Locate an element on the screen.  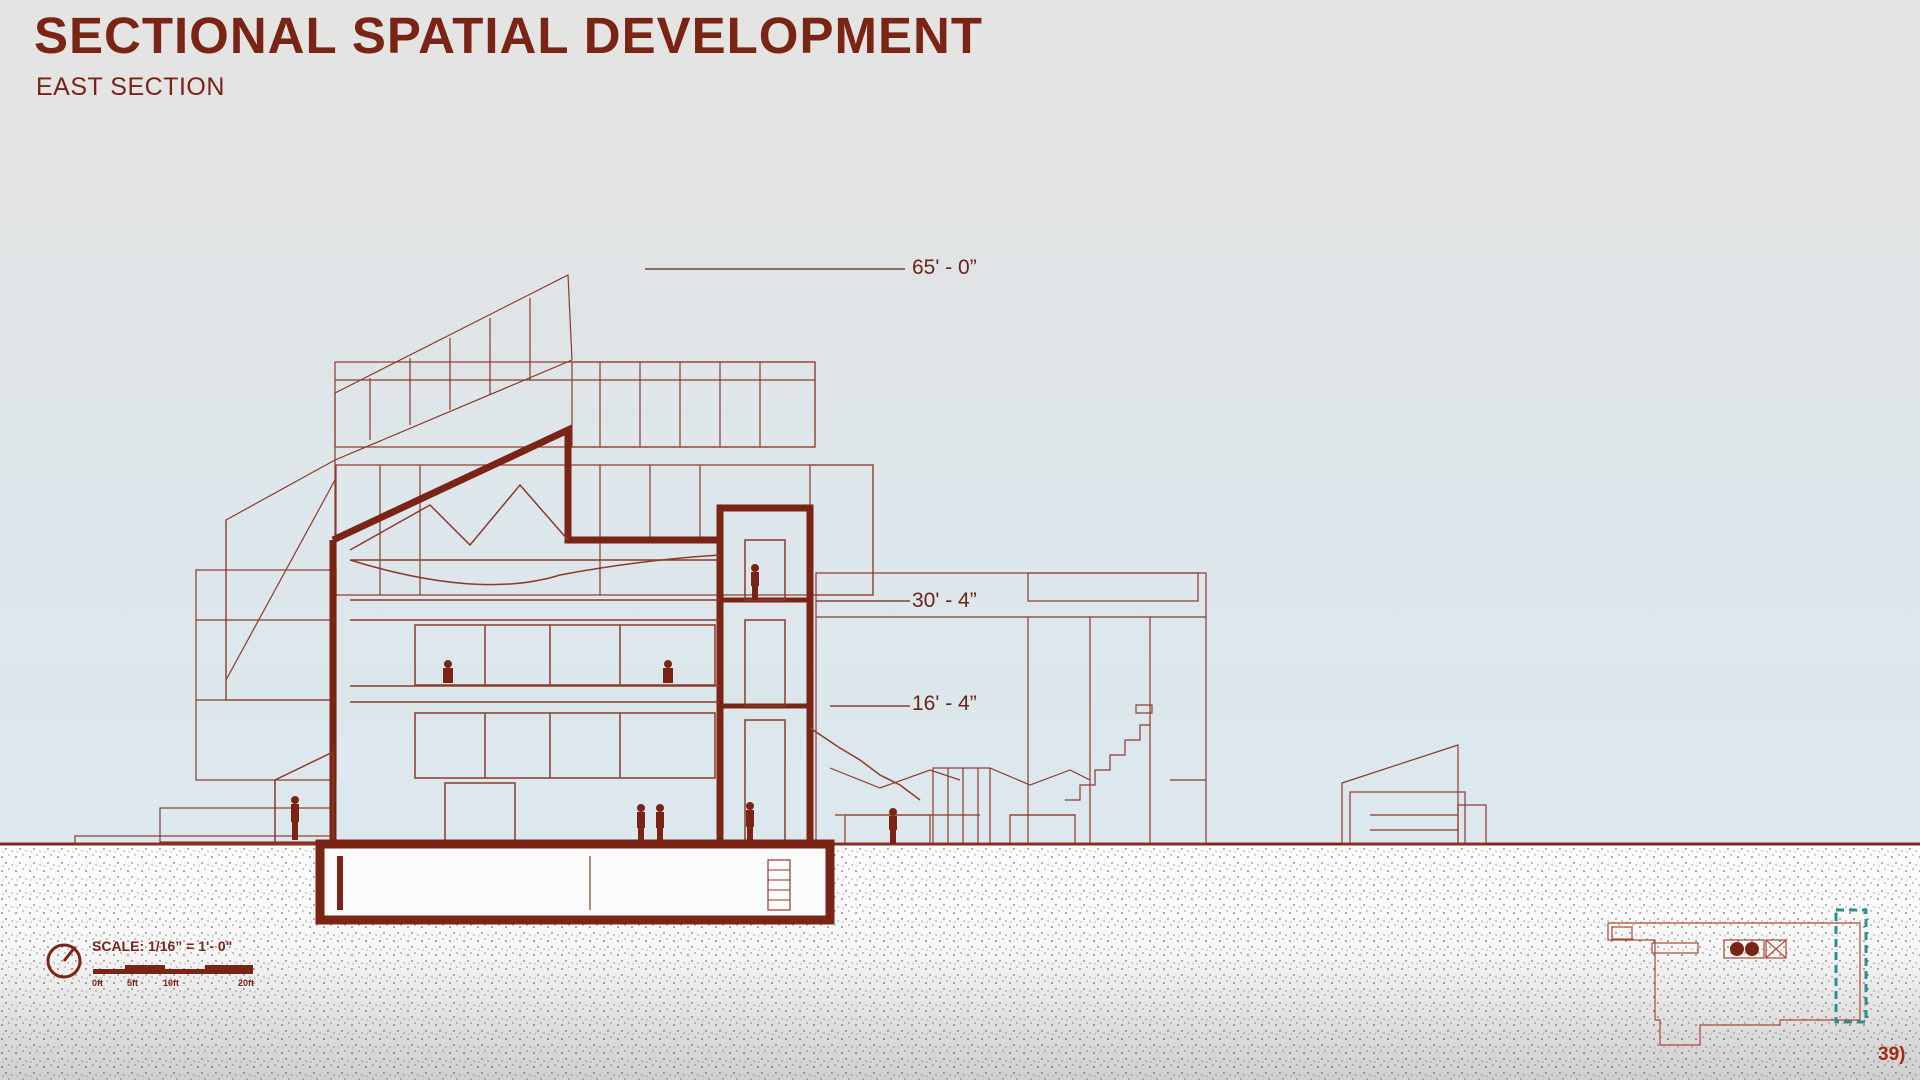
page-title: SECTIONAL SPATIAL DEVELOPMENT is located at coordinates (508, 35).